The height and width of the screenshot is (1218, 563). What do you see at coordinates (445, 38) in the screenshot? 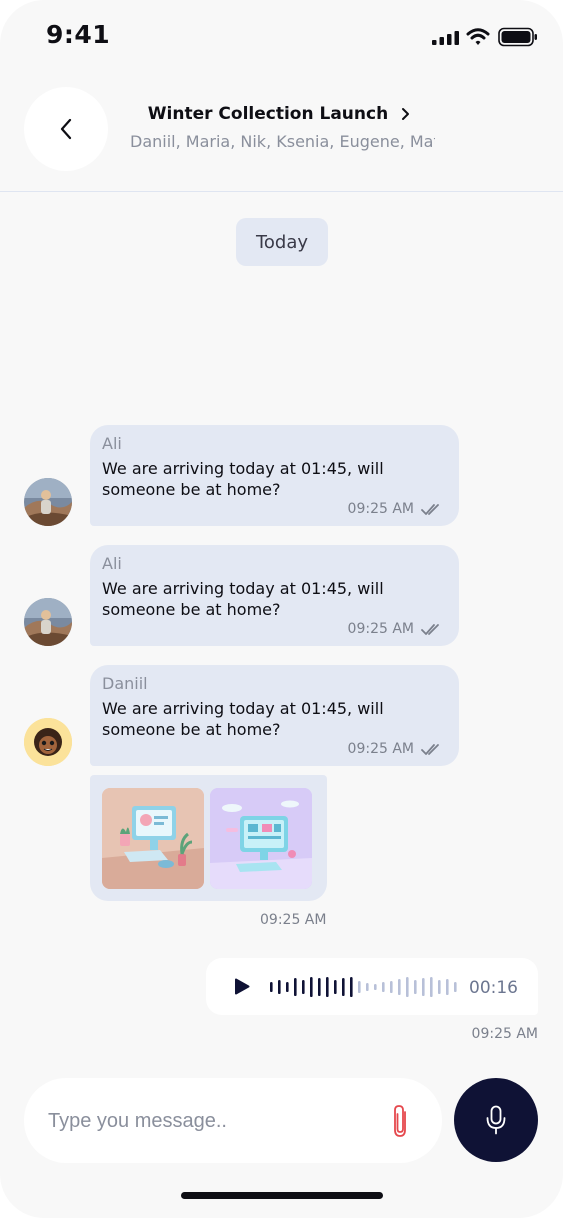
I see `cellular-signal-icon` at bounding box center [445, 38].